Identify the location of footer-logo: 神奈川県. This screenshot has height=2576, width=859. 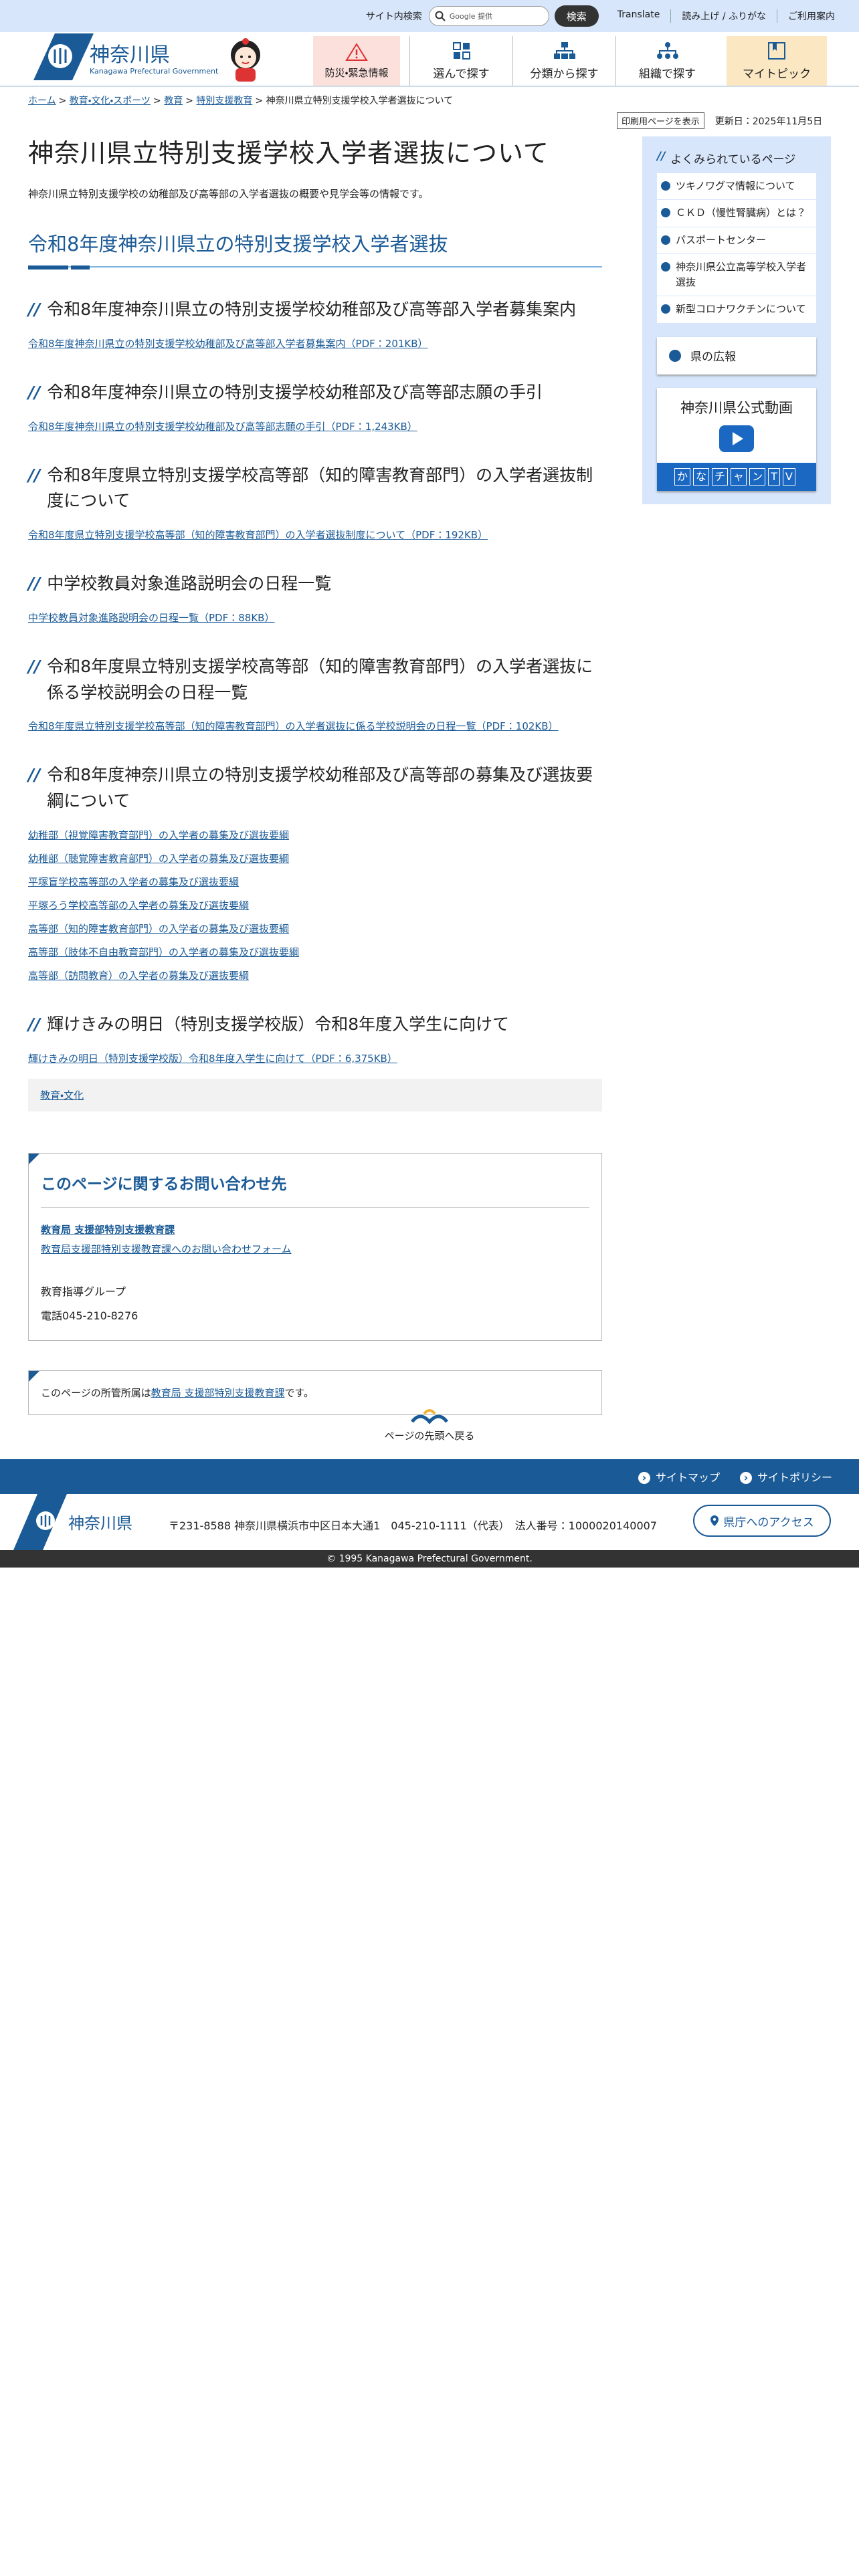
(72, 1522).